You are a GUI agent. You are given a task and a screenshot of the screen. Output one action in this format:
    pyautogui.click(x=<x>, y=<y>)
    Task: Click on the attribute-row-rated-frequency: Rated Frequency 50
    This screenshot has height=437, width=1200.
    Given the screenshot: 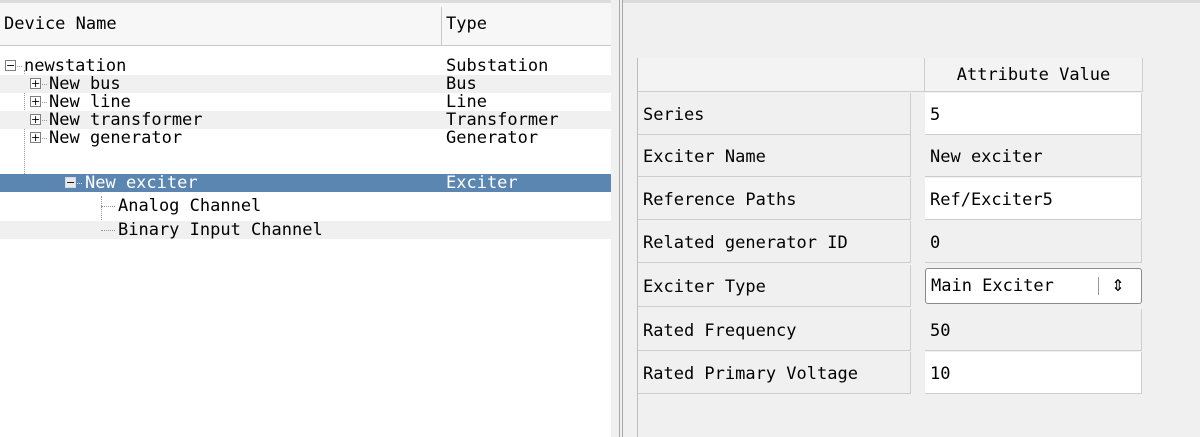 What is the action you would take?
    pyautogui.click(x=889, y=330)
    